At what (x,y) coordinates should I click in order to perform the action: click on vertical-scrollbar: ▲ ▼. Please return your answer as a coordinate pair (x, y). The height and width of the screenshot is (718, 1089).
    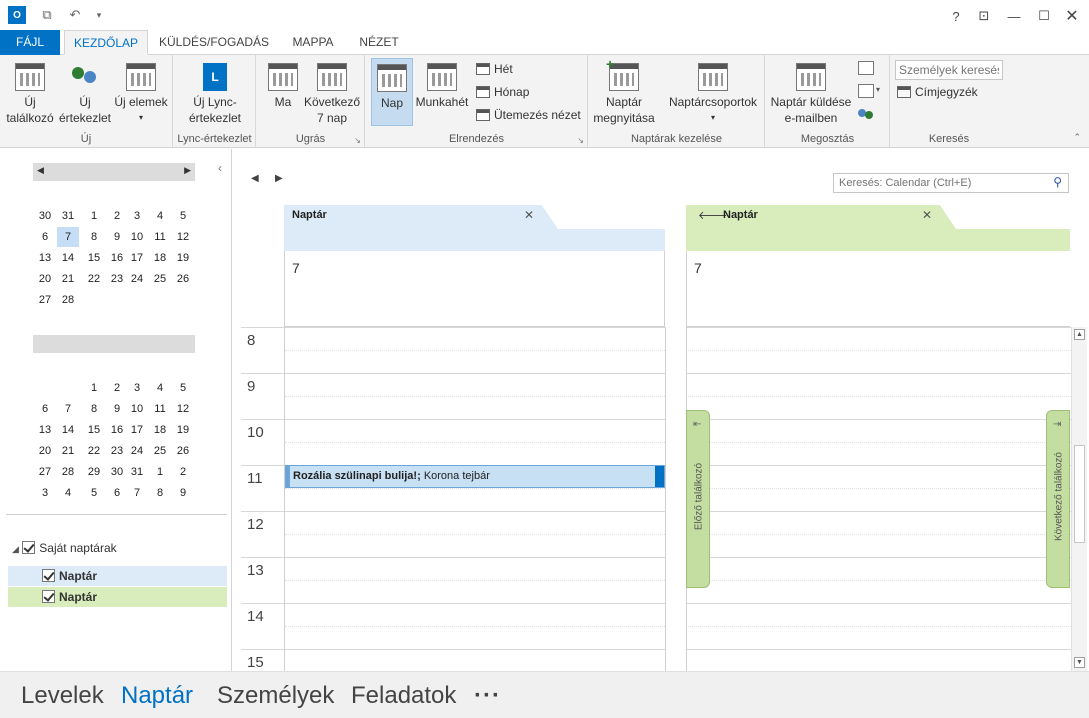
    Looking at the image, I should click on (1079, 499).